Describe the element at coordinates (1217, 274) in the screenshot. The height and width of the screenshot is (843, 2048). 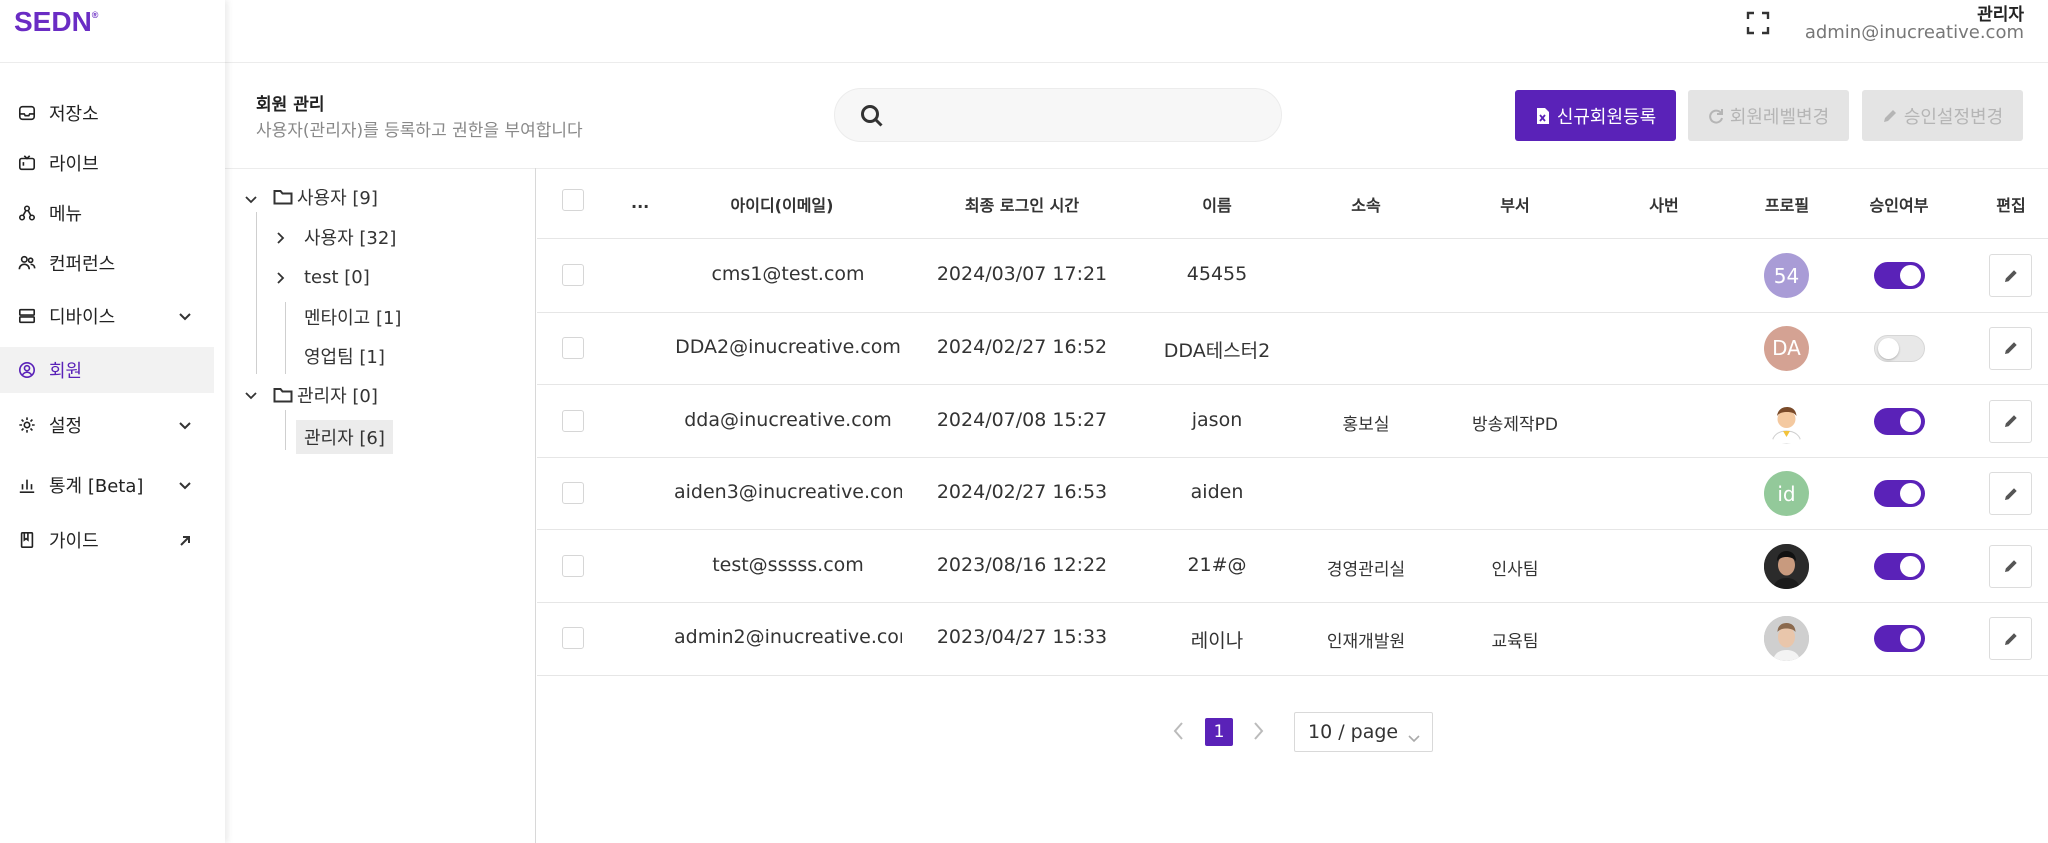
I see `row-name: 45455` at that location.